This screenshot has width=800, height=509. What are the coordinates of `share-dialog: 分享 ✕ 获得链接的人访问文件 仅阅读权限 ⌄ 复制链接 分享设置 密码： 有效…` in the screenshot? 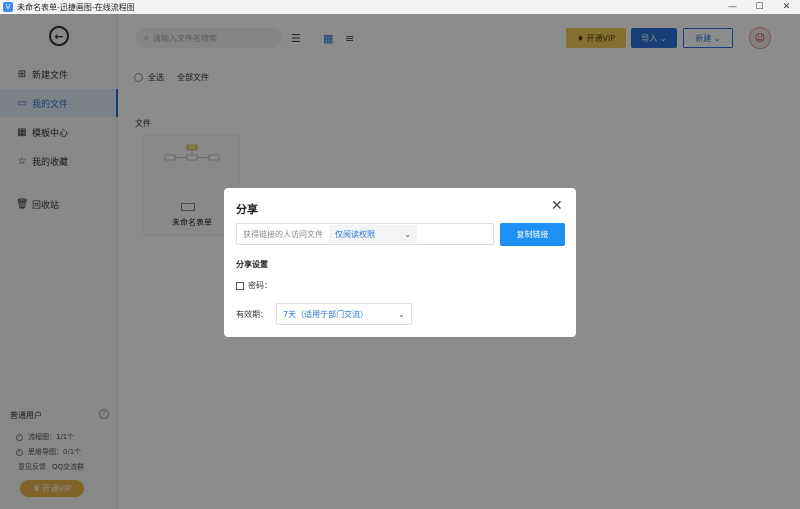 It's located at (400, 262).